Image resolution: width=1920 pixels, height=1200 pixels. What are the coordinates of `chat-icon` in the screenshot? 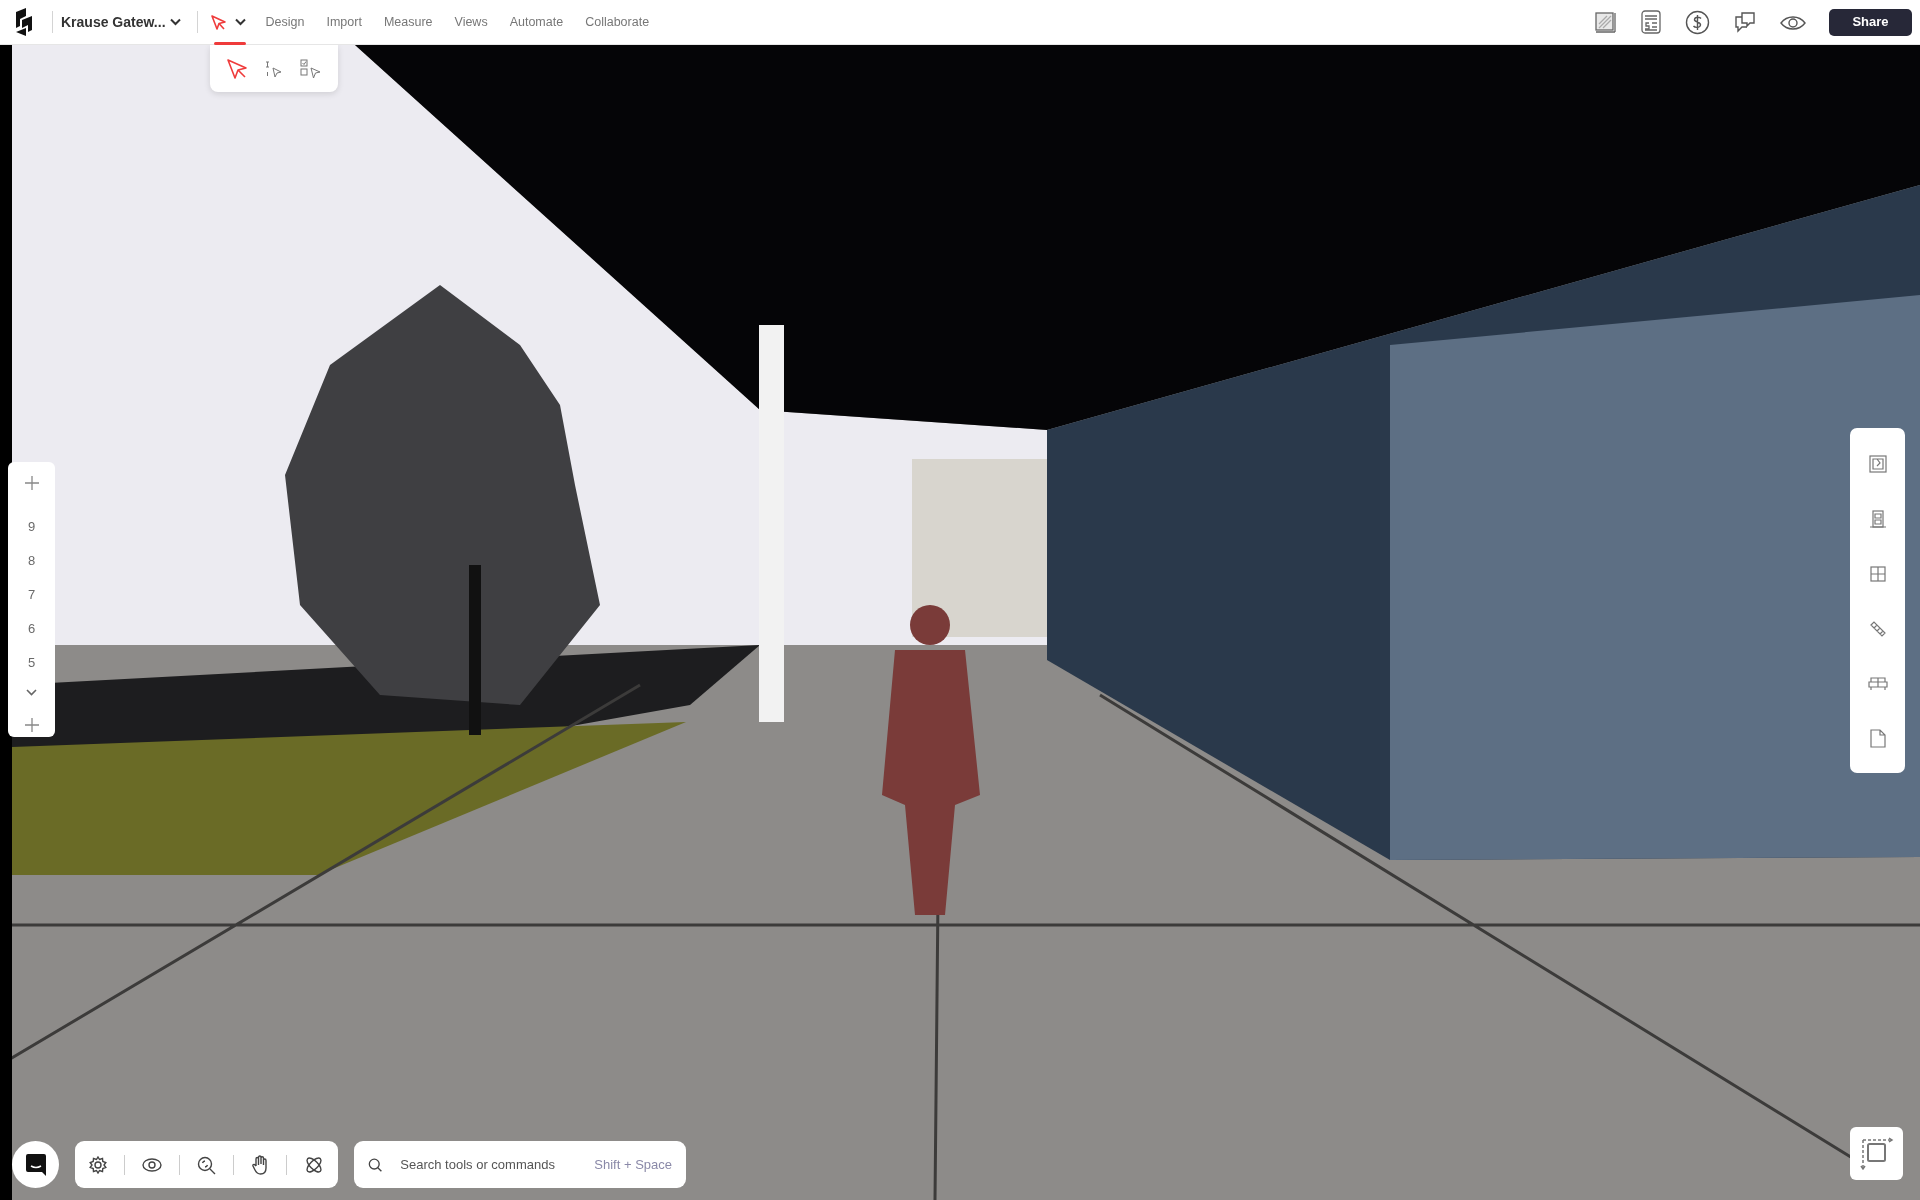 It's located at (35, 1164).